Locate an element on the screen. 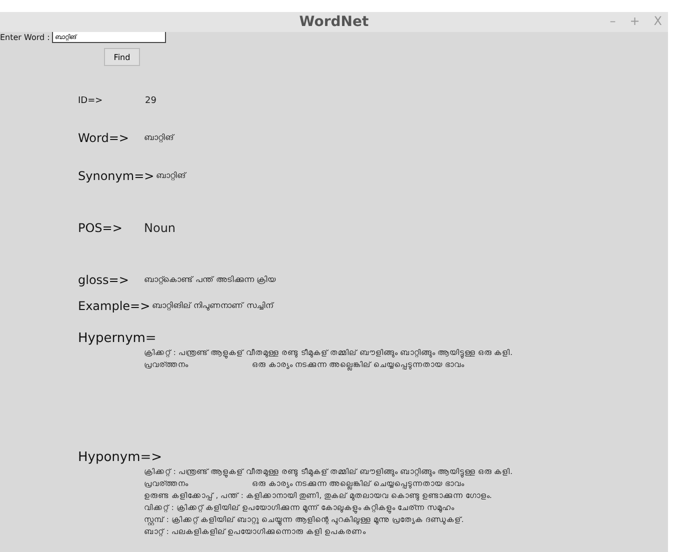 This screenshot has width=680, height=552. window-control: X is located at coordinates (658, 21).